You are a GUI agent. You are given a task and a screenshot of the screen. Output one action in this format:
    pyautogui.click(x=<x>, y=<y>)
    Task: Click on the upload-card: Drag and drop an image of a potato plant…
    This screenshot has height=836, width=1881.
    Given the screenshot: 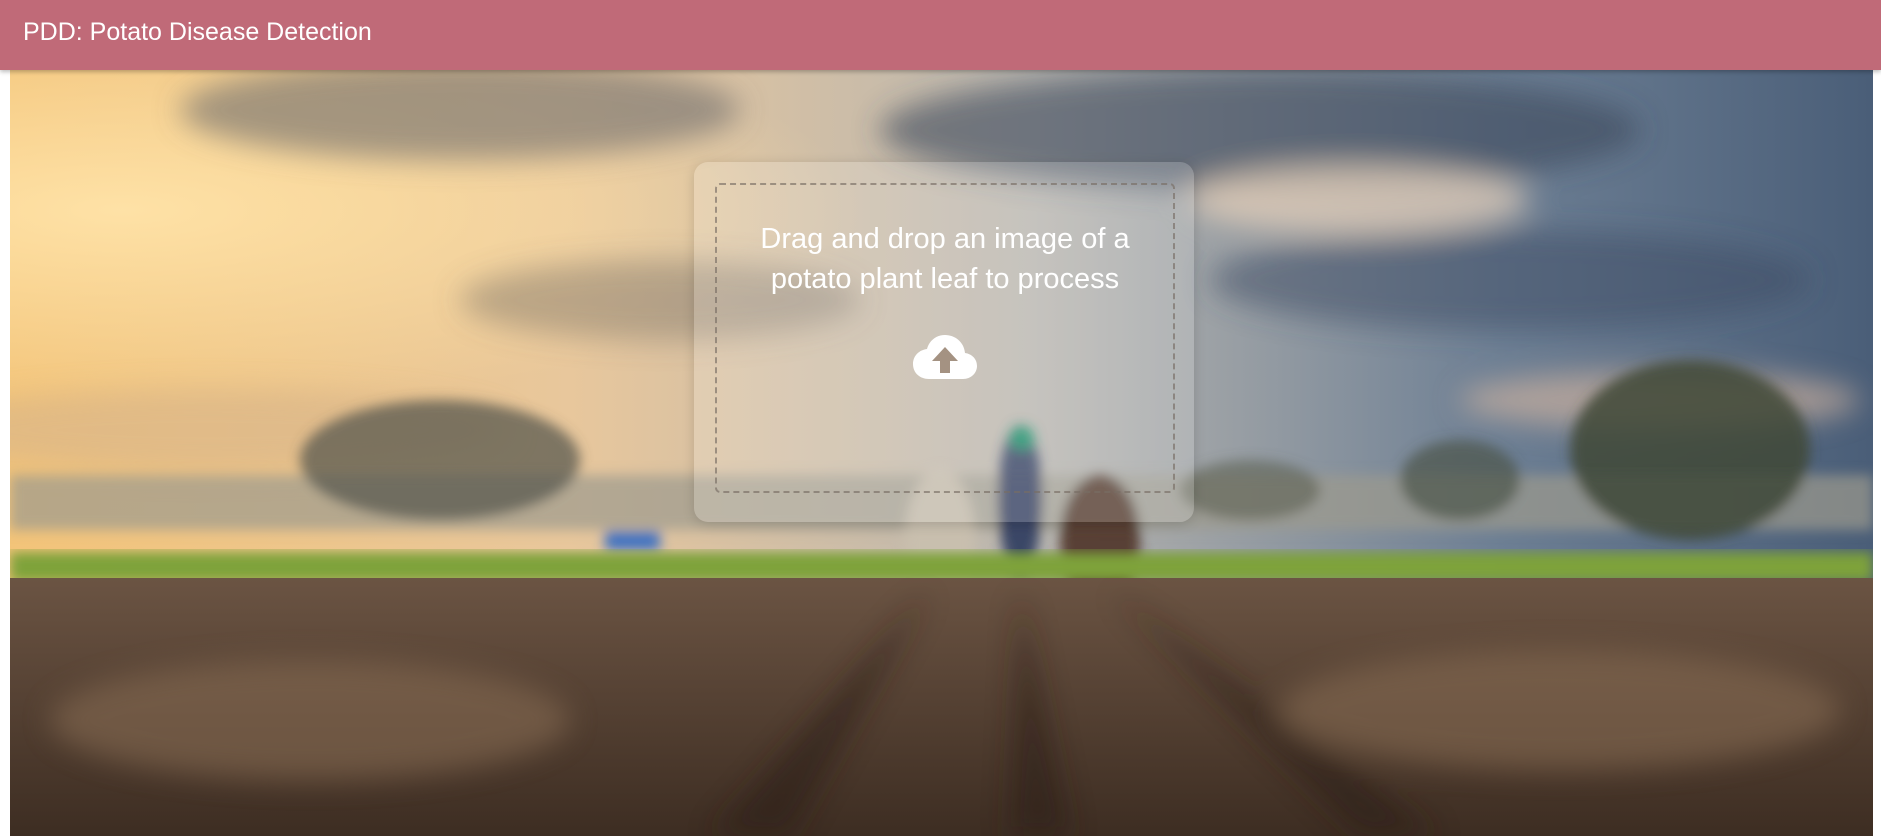 What is the action you would take?
    pyautogui.click(x=944, y=342)
    